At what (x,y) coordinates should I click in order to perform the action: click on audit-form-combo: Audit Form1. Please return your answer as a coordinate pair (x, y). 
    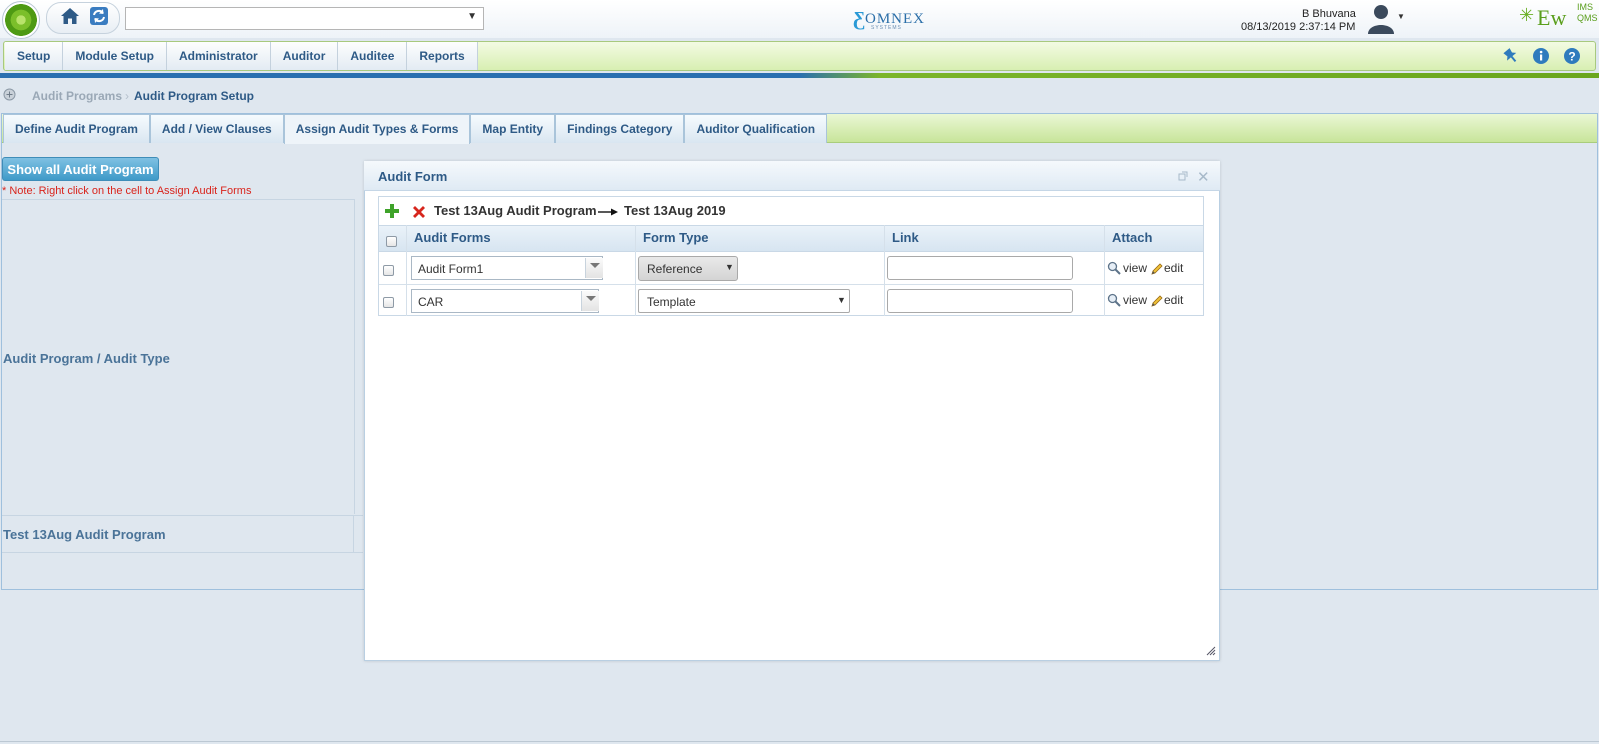
    Looking at the image, I should click on (507, 268).